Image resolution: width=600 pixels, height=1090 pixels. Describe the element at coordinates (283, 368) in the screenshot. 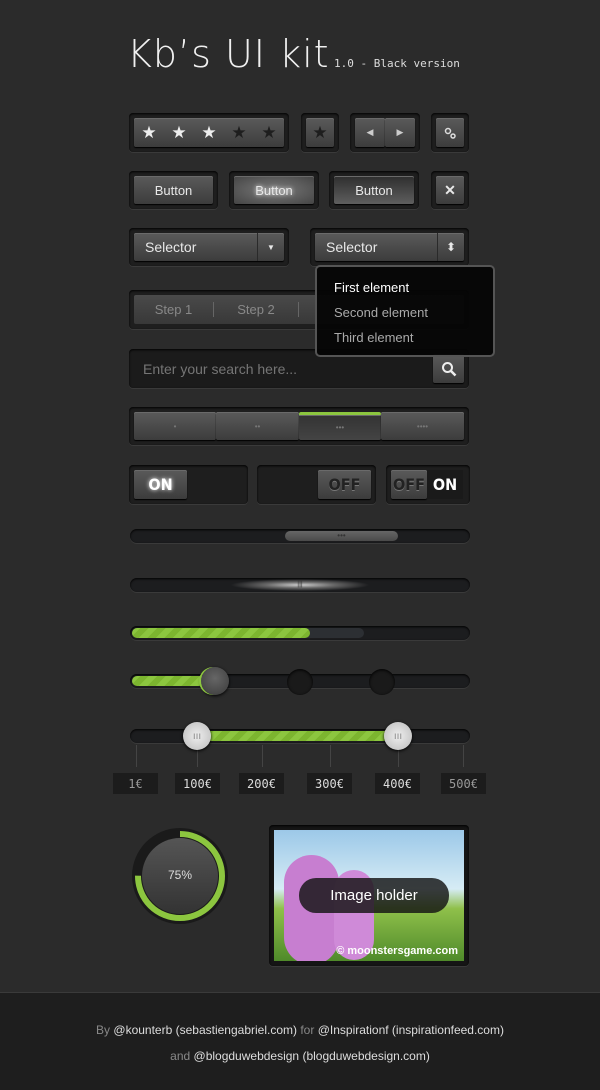

I see `search-input` at that location.